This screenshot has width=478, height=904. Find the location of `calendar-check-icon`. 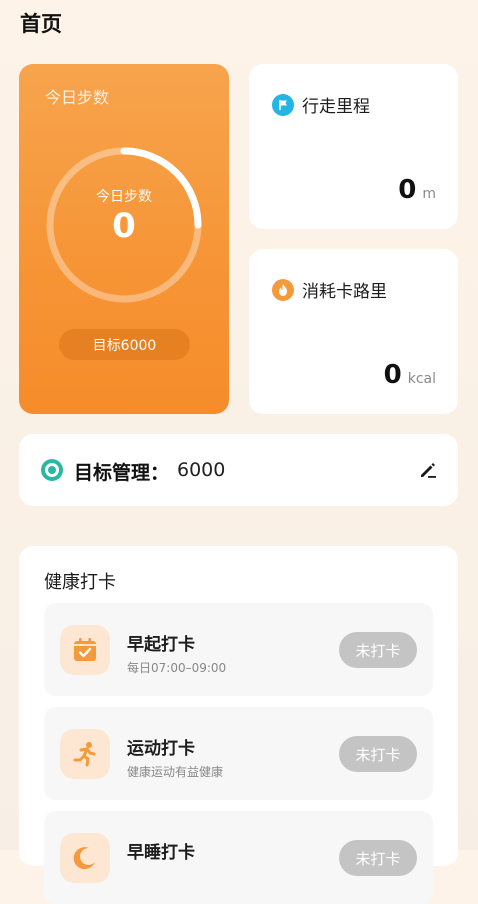

calendar-check-icon is located at coordinates (85, 649).